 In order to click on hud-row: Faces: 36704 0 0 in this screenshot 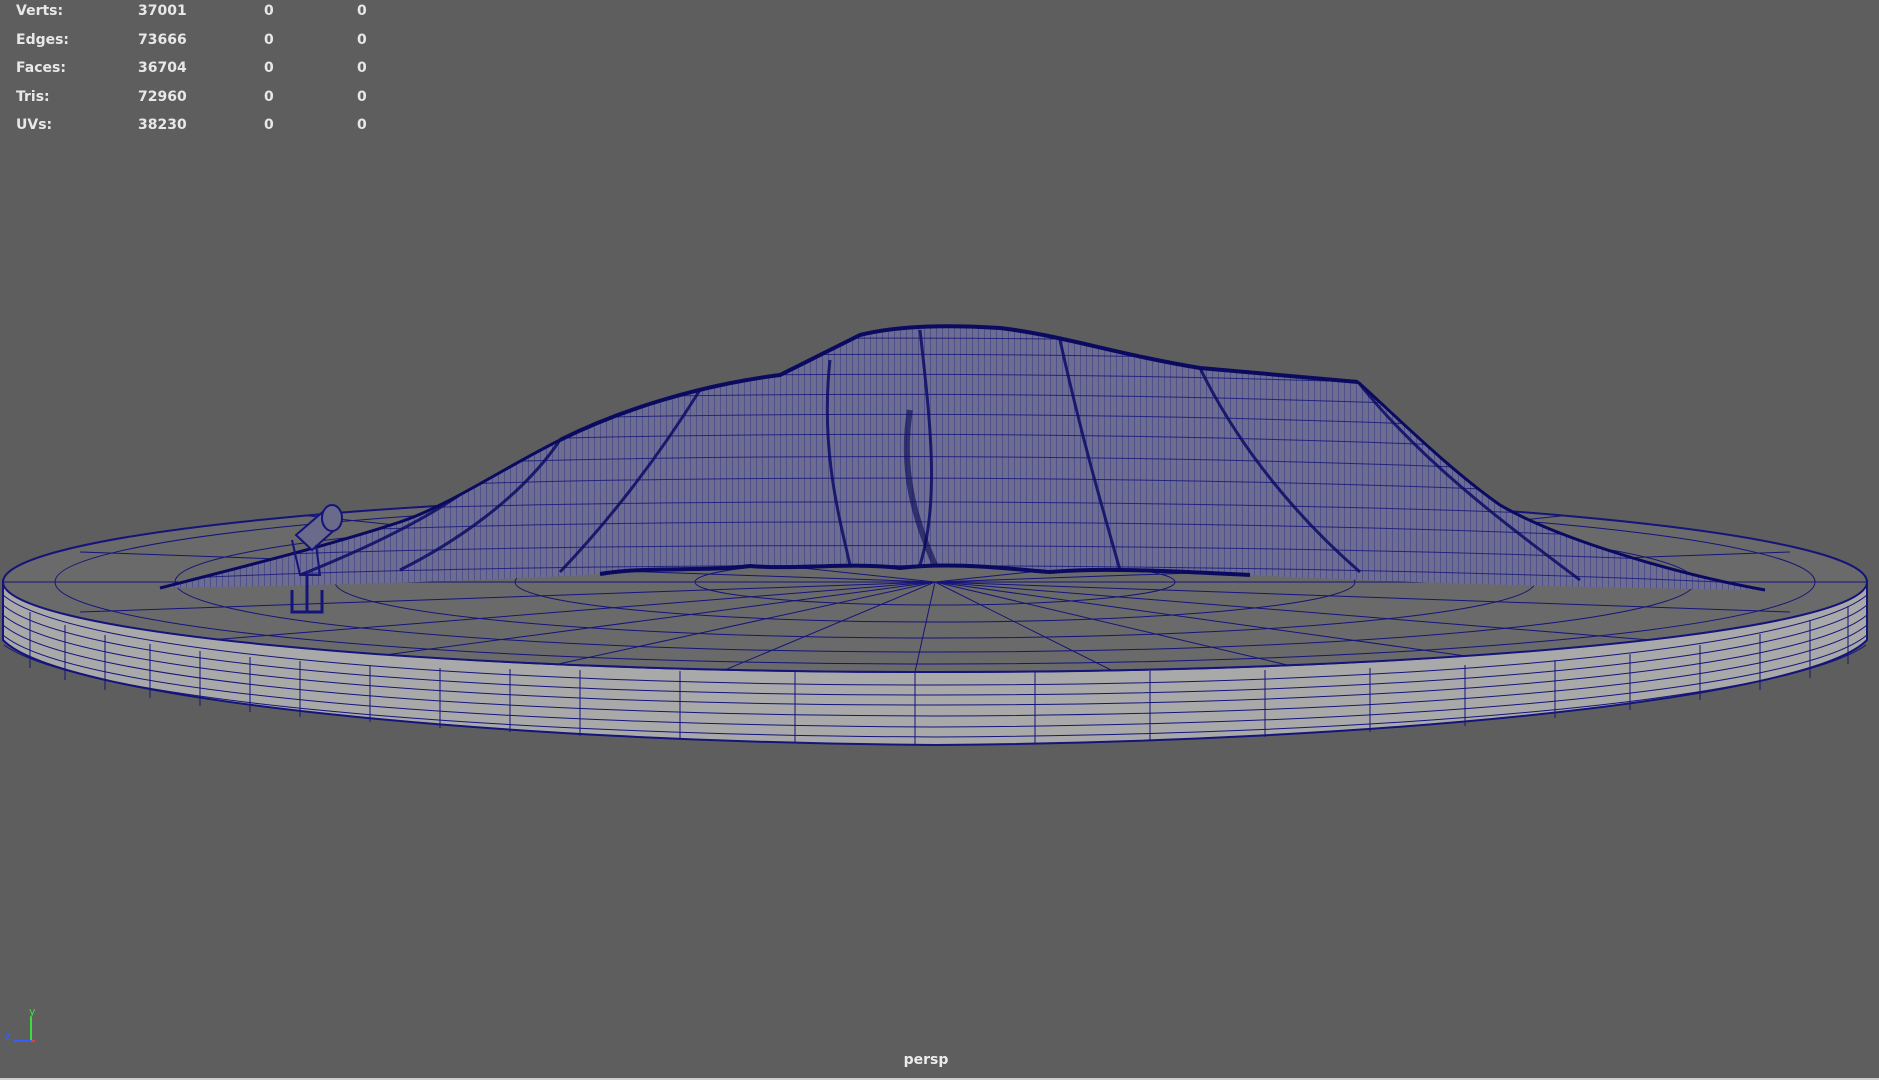, I will do `click(196, 74)`.